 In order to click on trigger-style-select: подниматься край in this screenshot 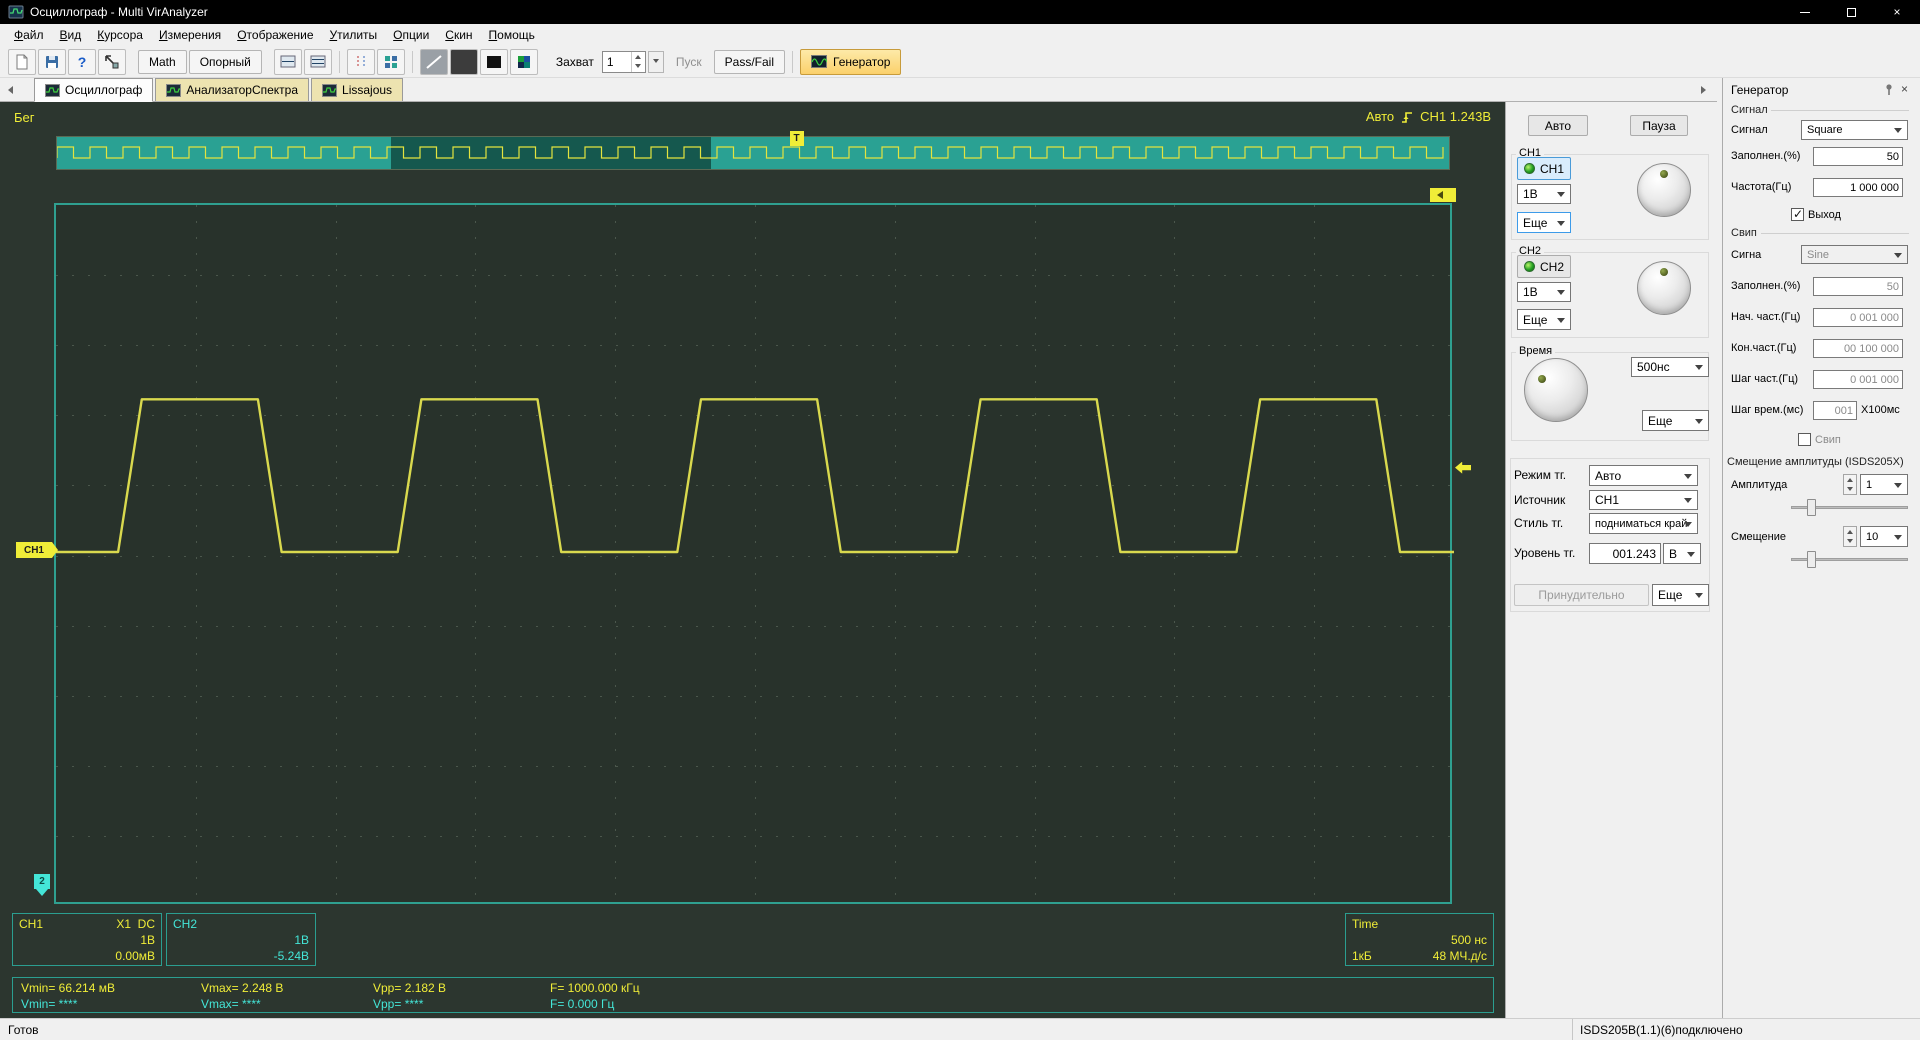, I will do `click(1643, 523)`.